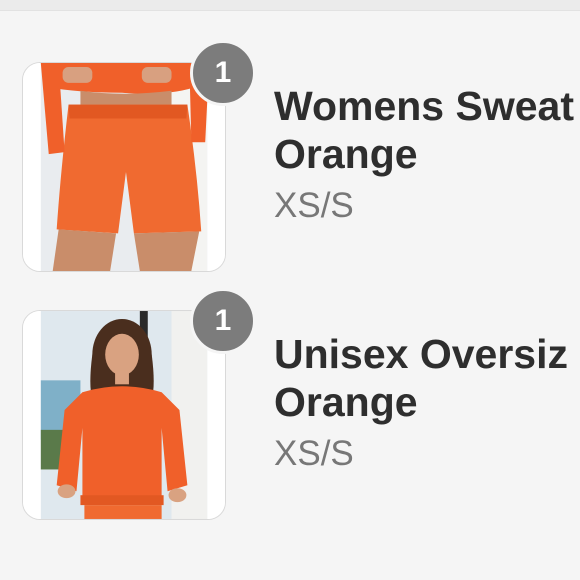  I want to click on item-details: Womens Sweat Orange XS/S, so click(427, 154).